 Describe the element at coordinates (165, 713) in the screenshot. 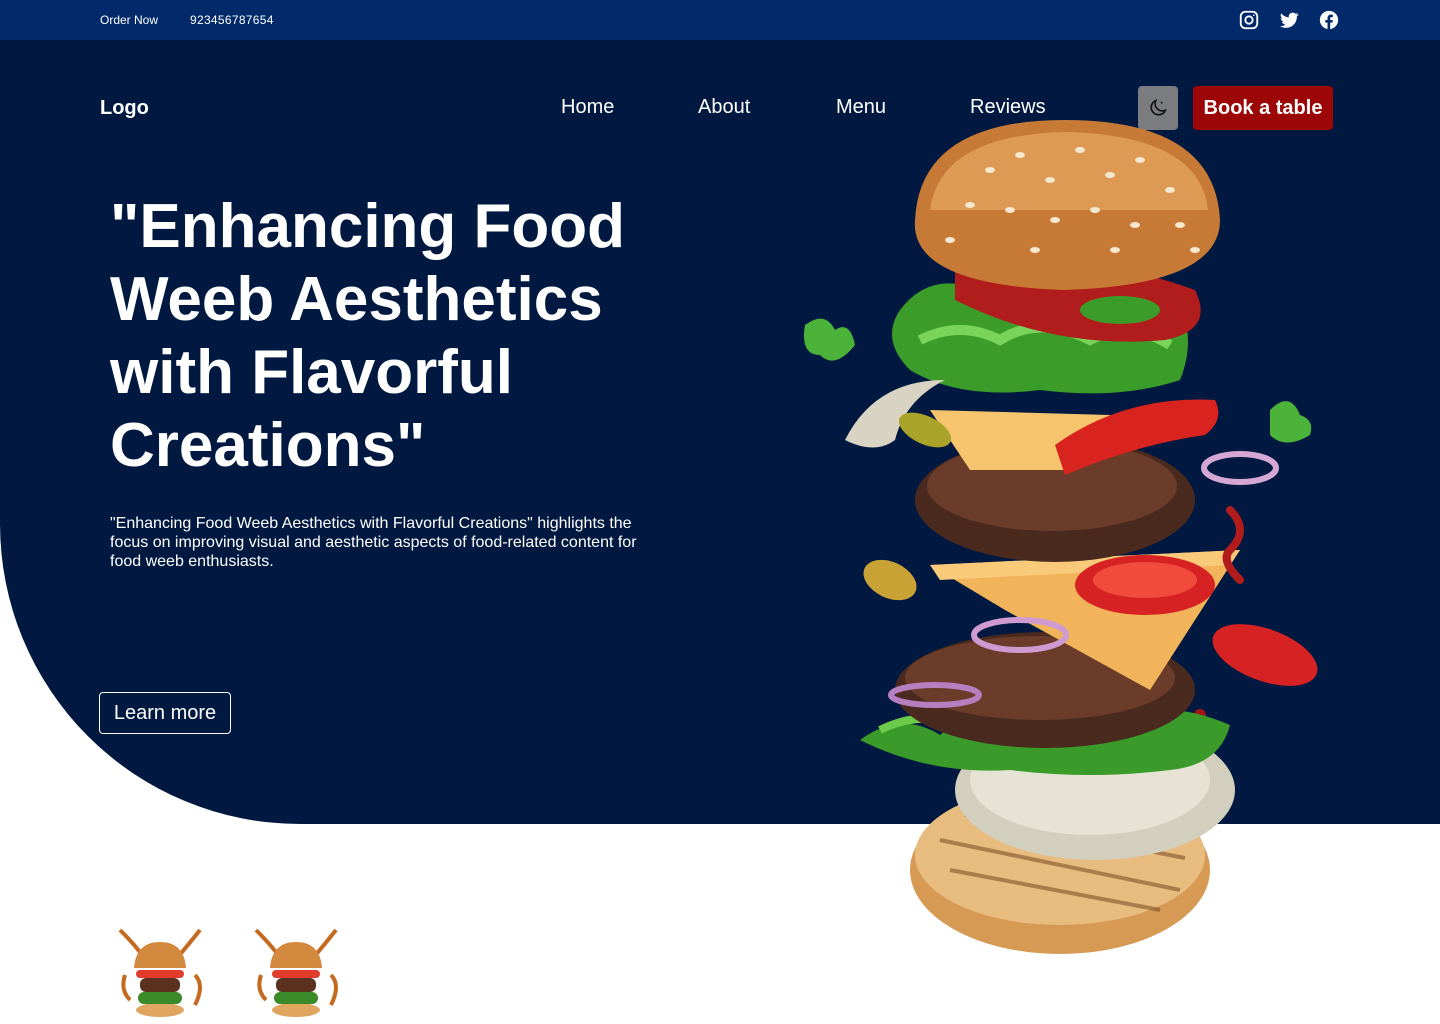

I see `learn-more-button: Learn more` at that location.